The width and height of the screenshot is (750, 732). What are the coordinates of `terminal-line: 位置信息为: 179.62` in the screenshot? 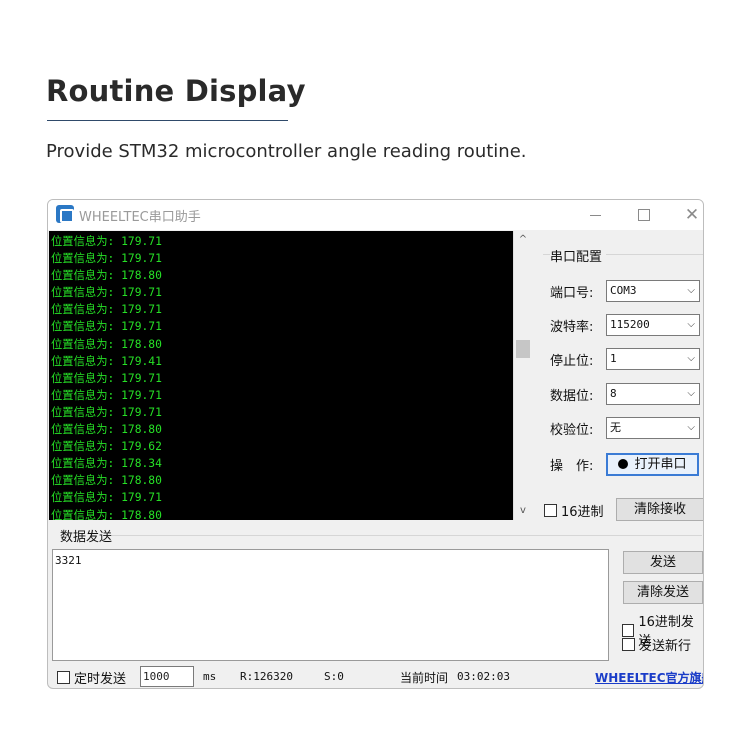 It's located at (106, 447).